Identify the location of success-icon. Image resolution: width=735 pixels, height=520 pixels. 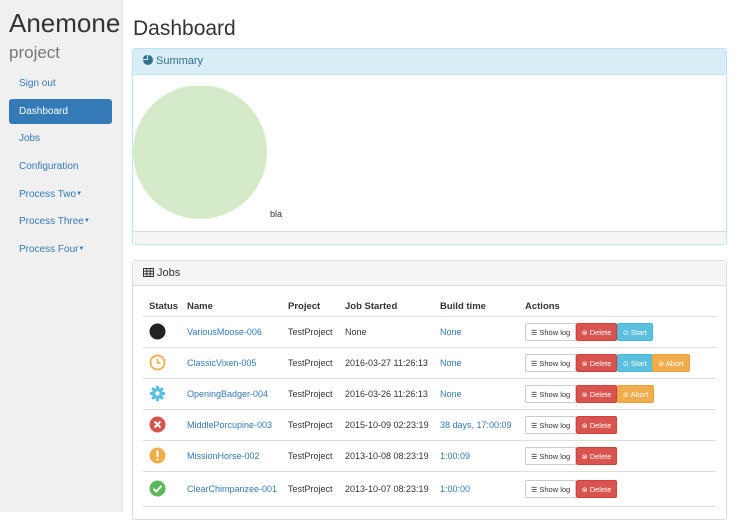
(157, 488).